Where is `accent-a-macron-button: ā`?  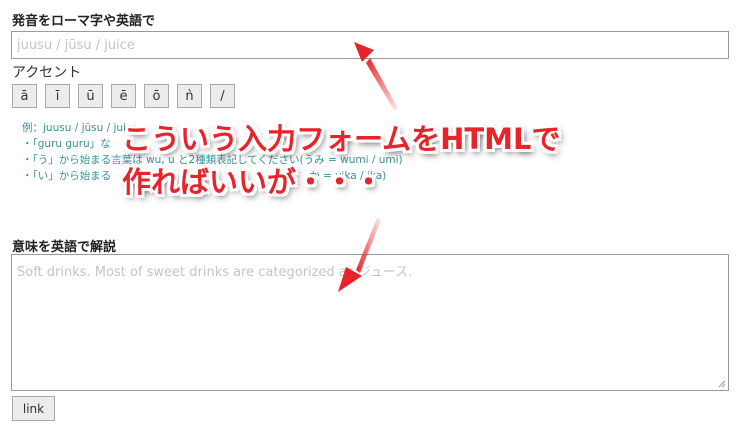
accent-a-macron-button: ā is located at coordinates (24, 96).